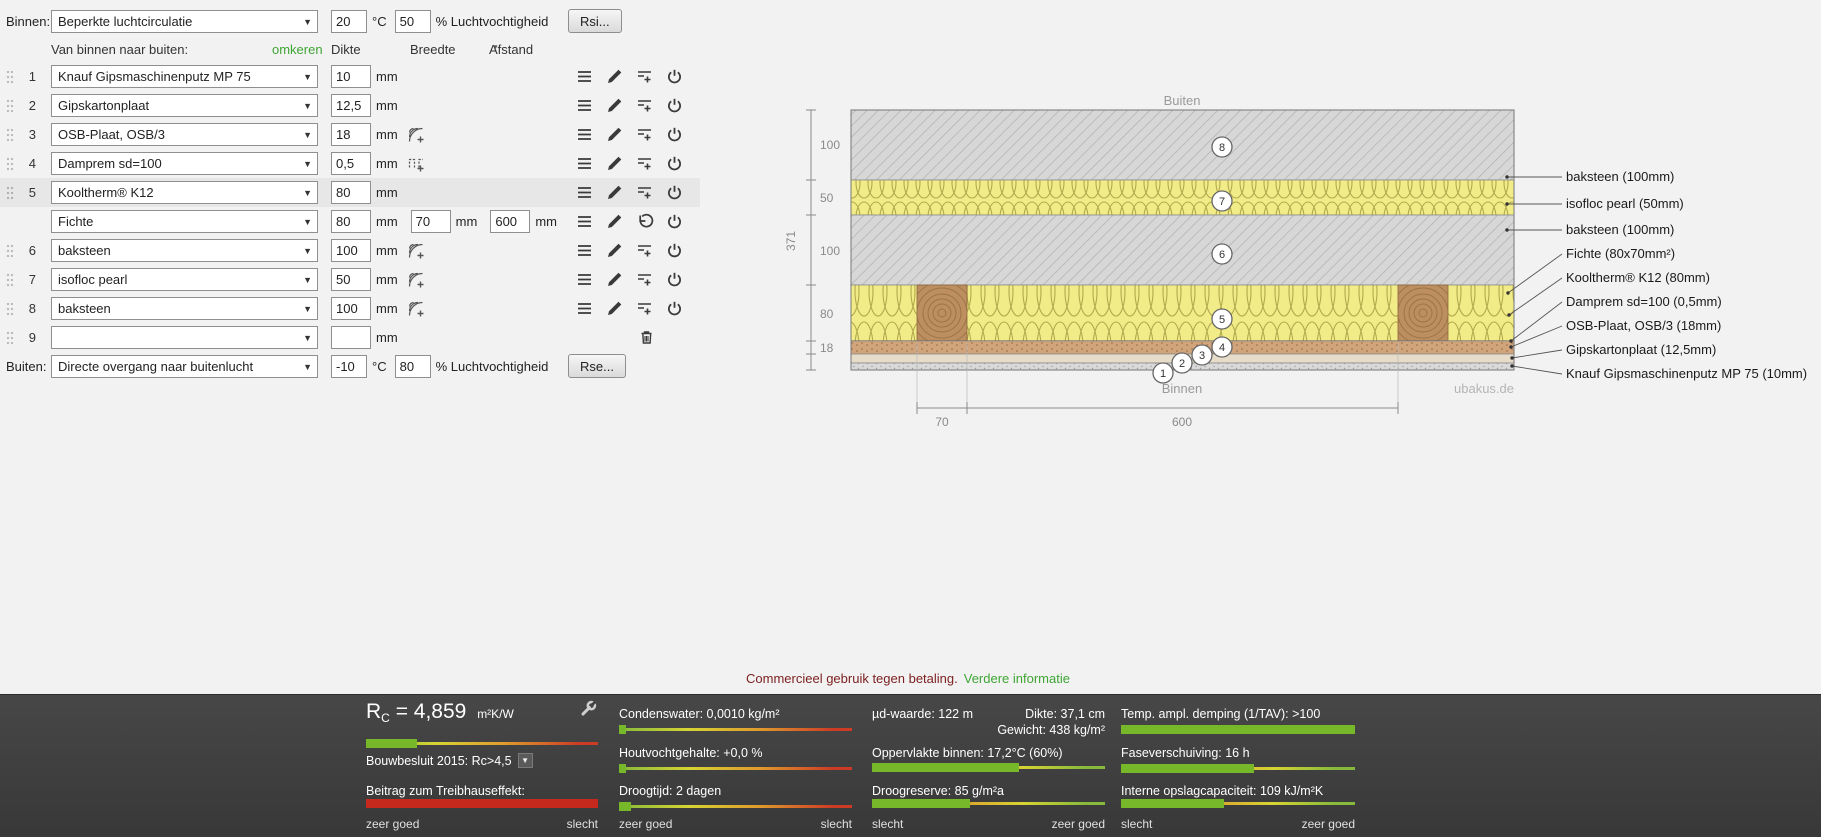  Describe the element at coordinates (351, 221) in the screenshot. I see `stud-thickness-input` at that location.